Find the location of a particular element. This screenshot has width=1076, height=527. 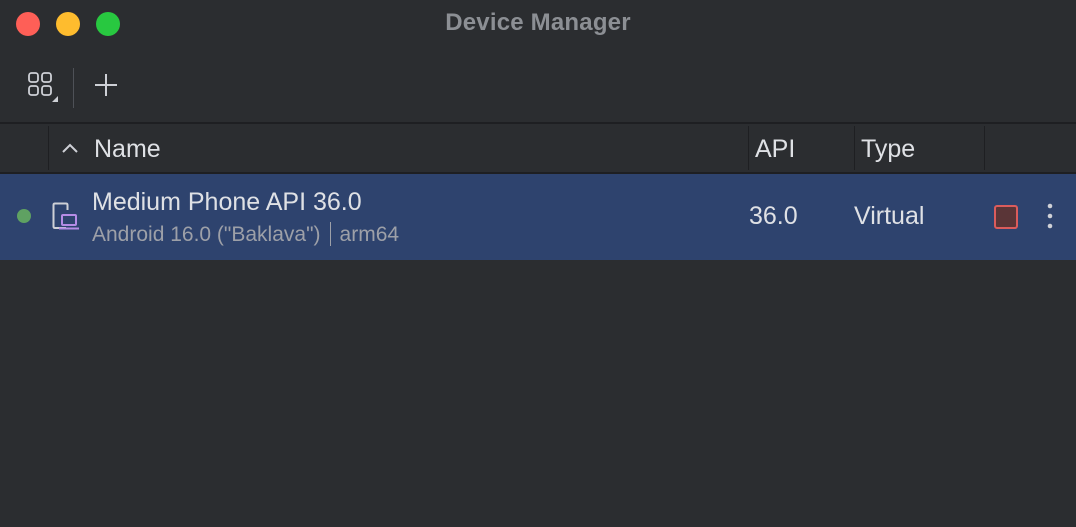

virtual-phone-icon is located at coordinates (65, 216).